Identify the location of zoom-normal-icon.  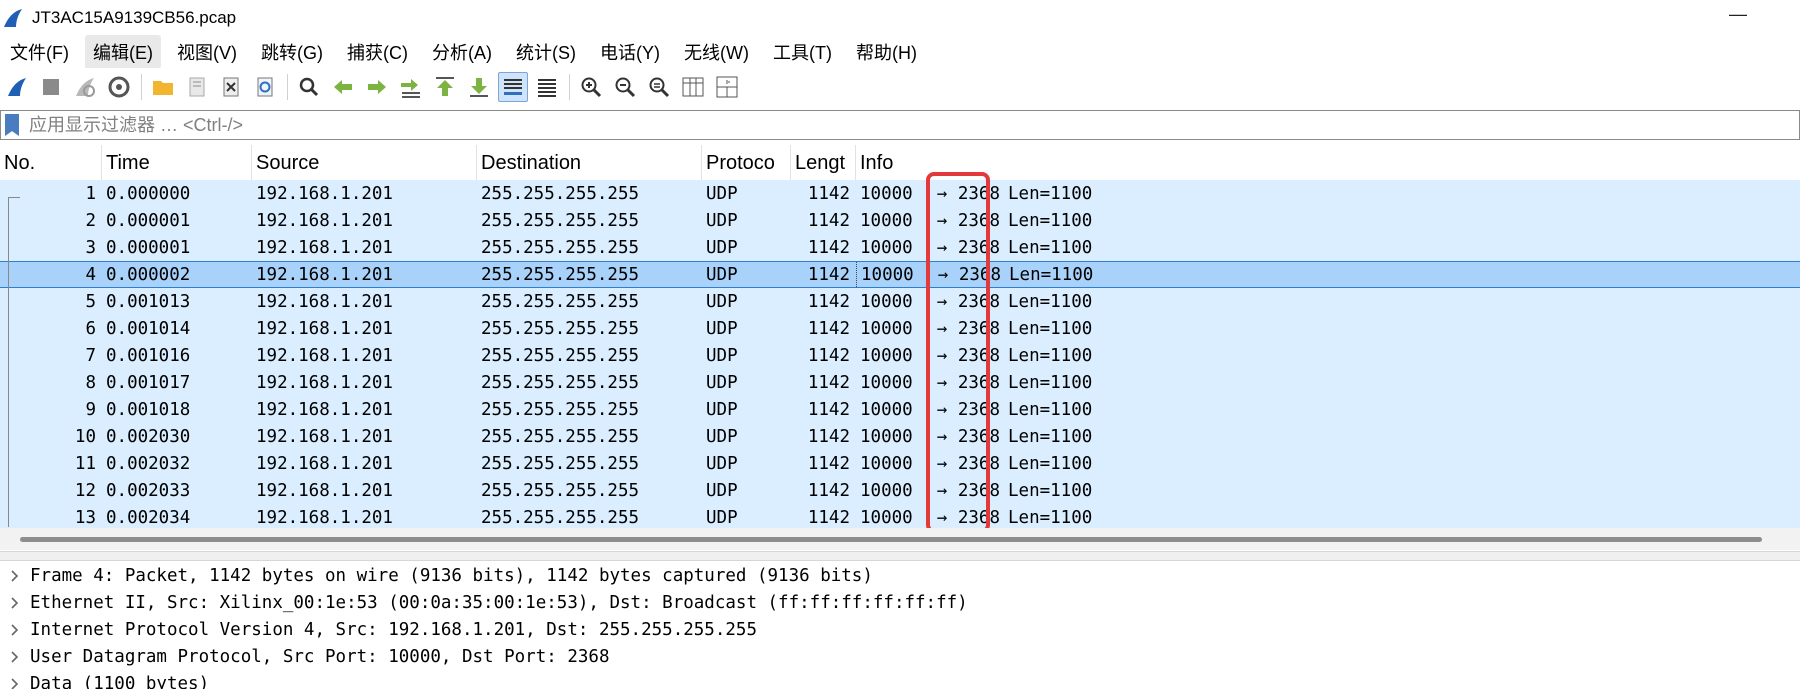
(659, 87).